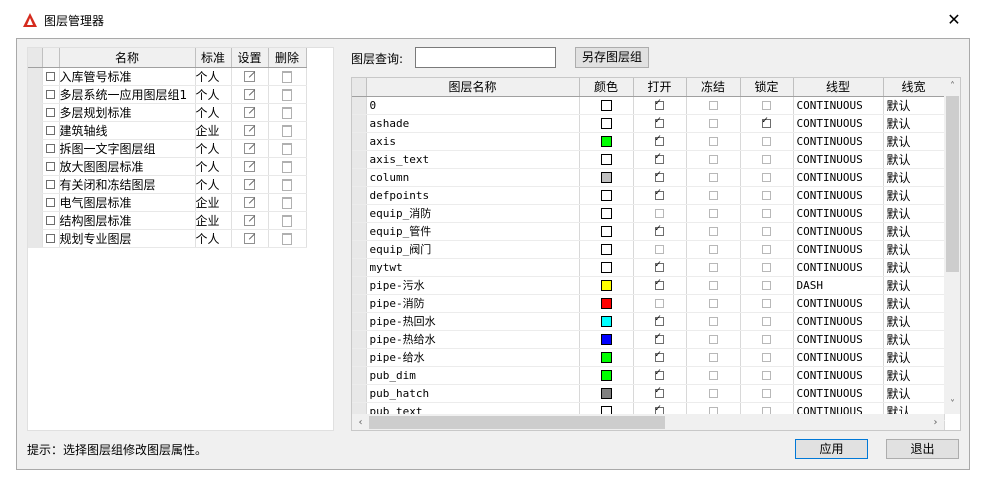  I want to click on layer-group-row: 建筑轴线 企业, so click(167, 130).